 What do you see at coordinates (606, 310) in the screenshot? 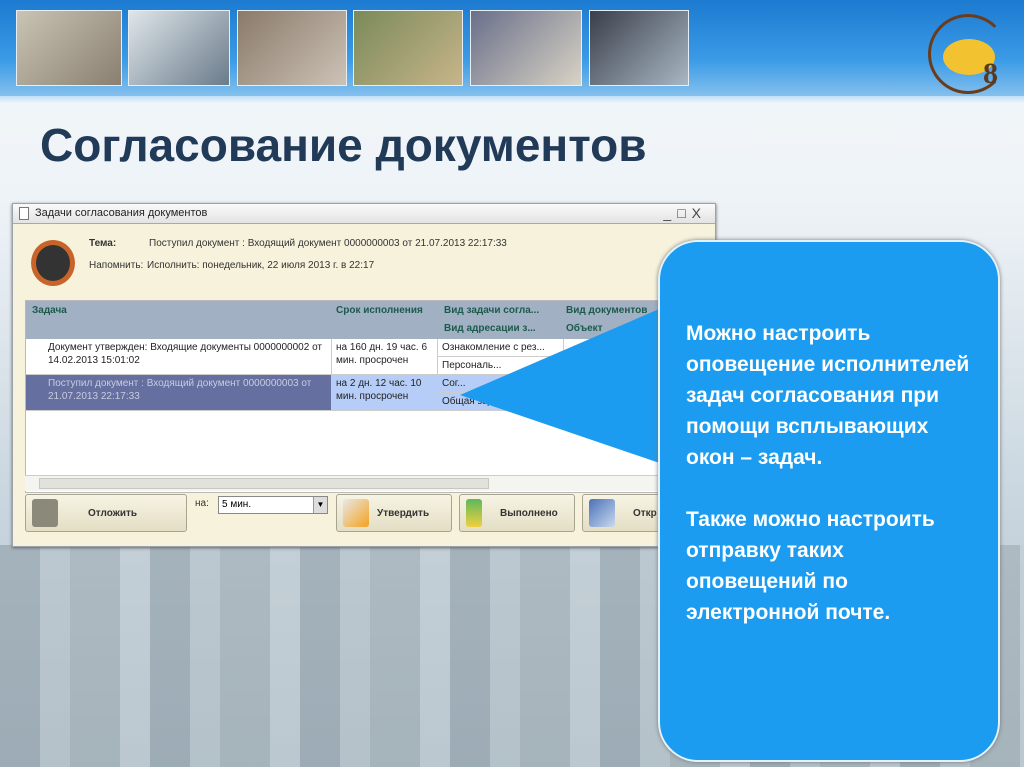
I see `column-doc-type: Вид документов` at bounding box center [606, 310].